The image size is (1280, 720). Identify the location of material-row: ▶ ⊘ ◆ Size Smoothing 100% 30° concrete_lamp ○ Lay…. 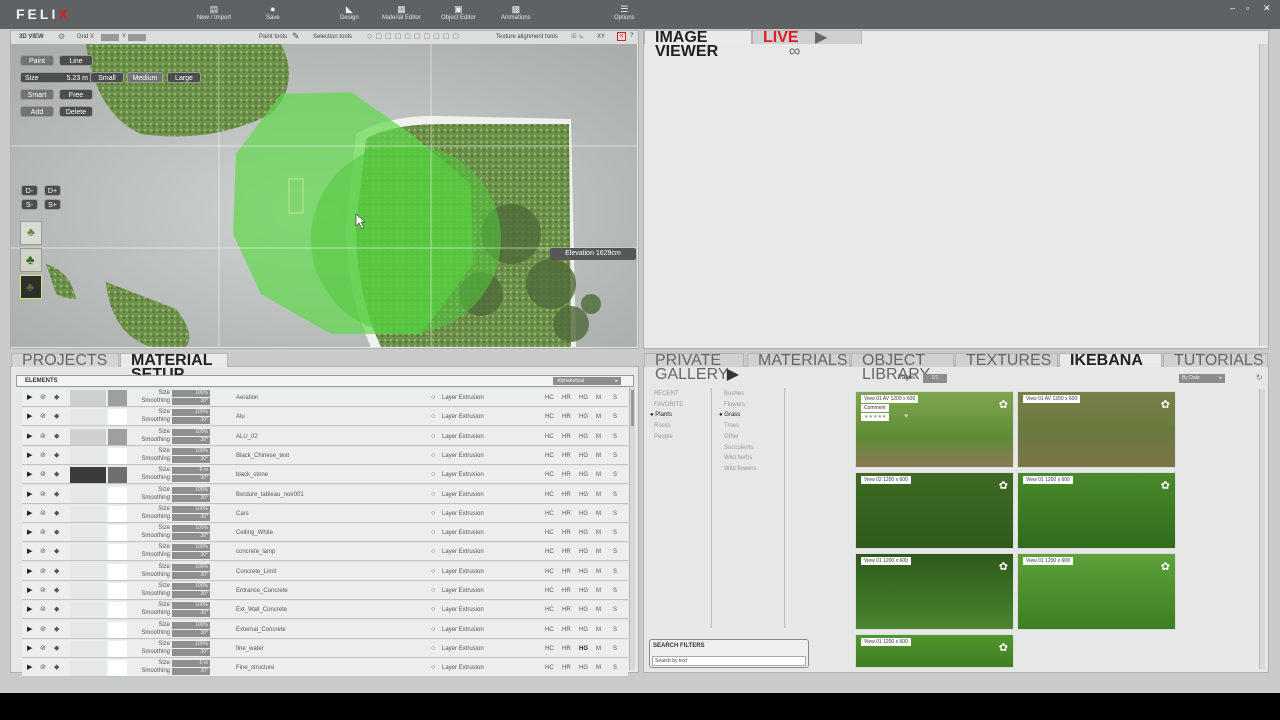
(325, 552).